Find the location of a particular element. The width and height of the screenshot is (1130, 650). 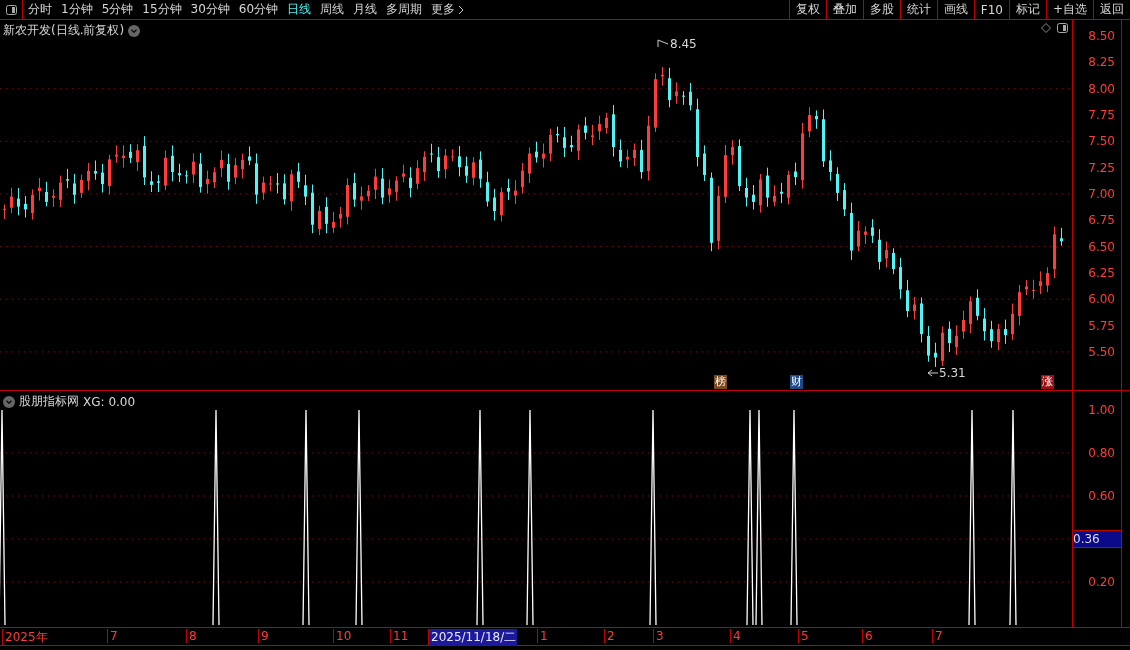

date-label: 4 is located at coordinates (736, 636).